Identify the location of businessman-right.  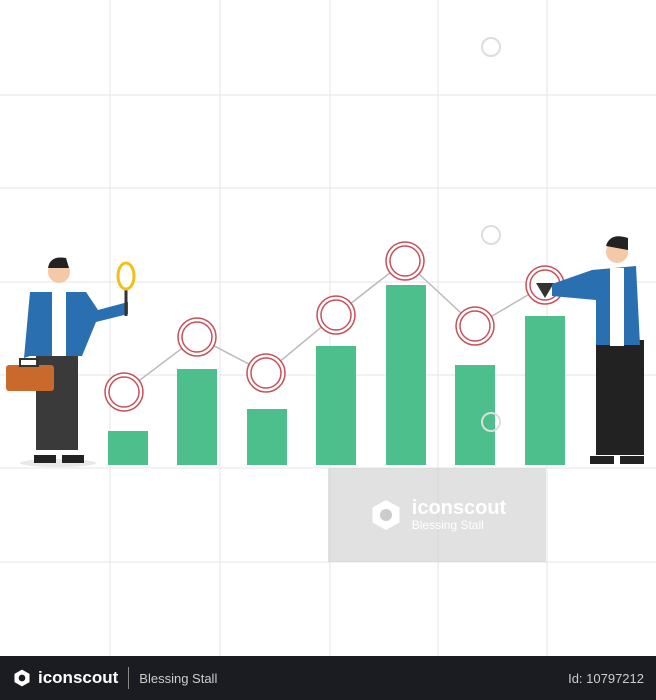
(598, 350).